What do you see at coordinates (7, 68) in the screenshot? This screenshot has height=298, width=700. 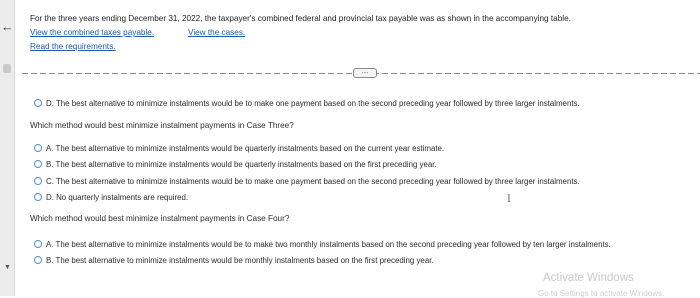 I see `scroll-handle` at bounding box center [7, 68].